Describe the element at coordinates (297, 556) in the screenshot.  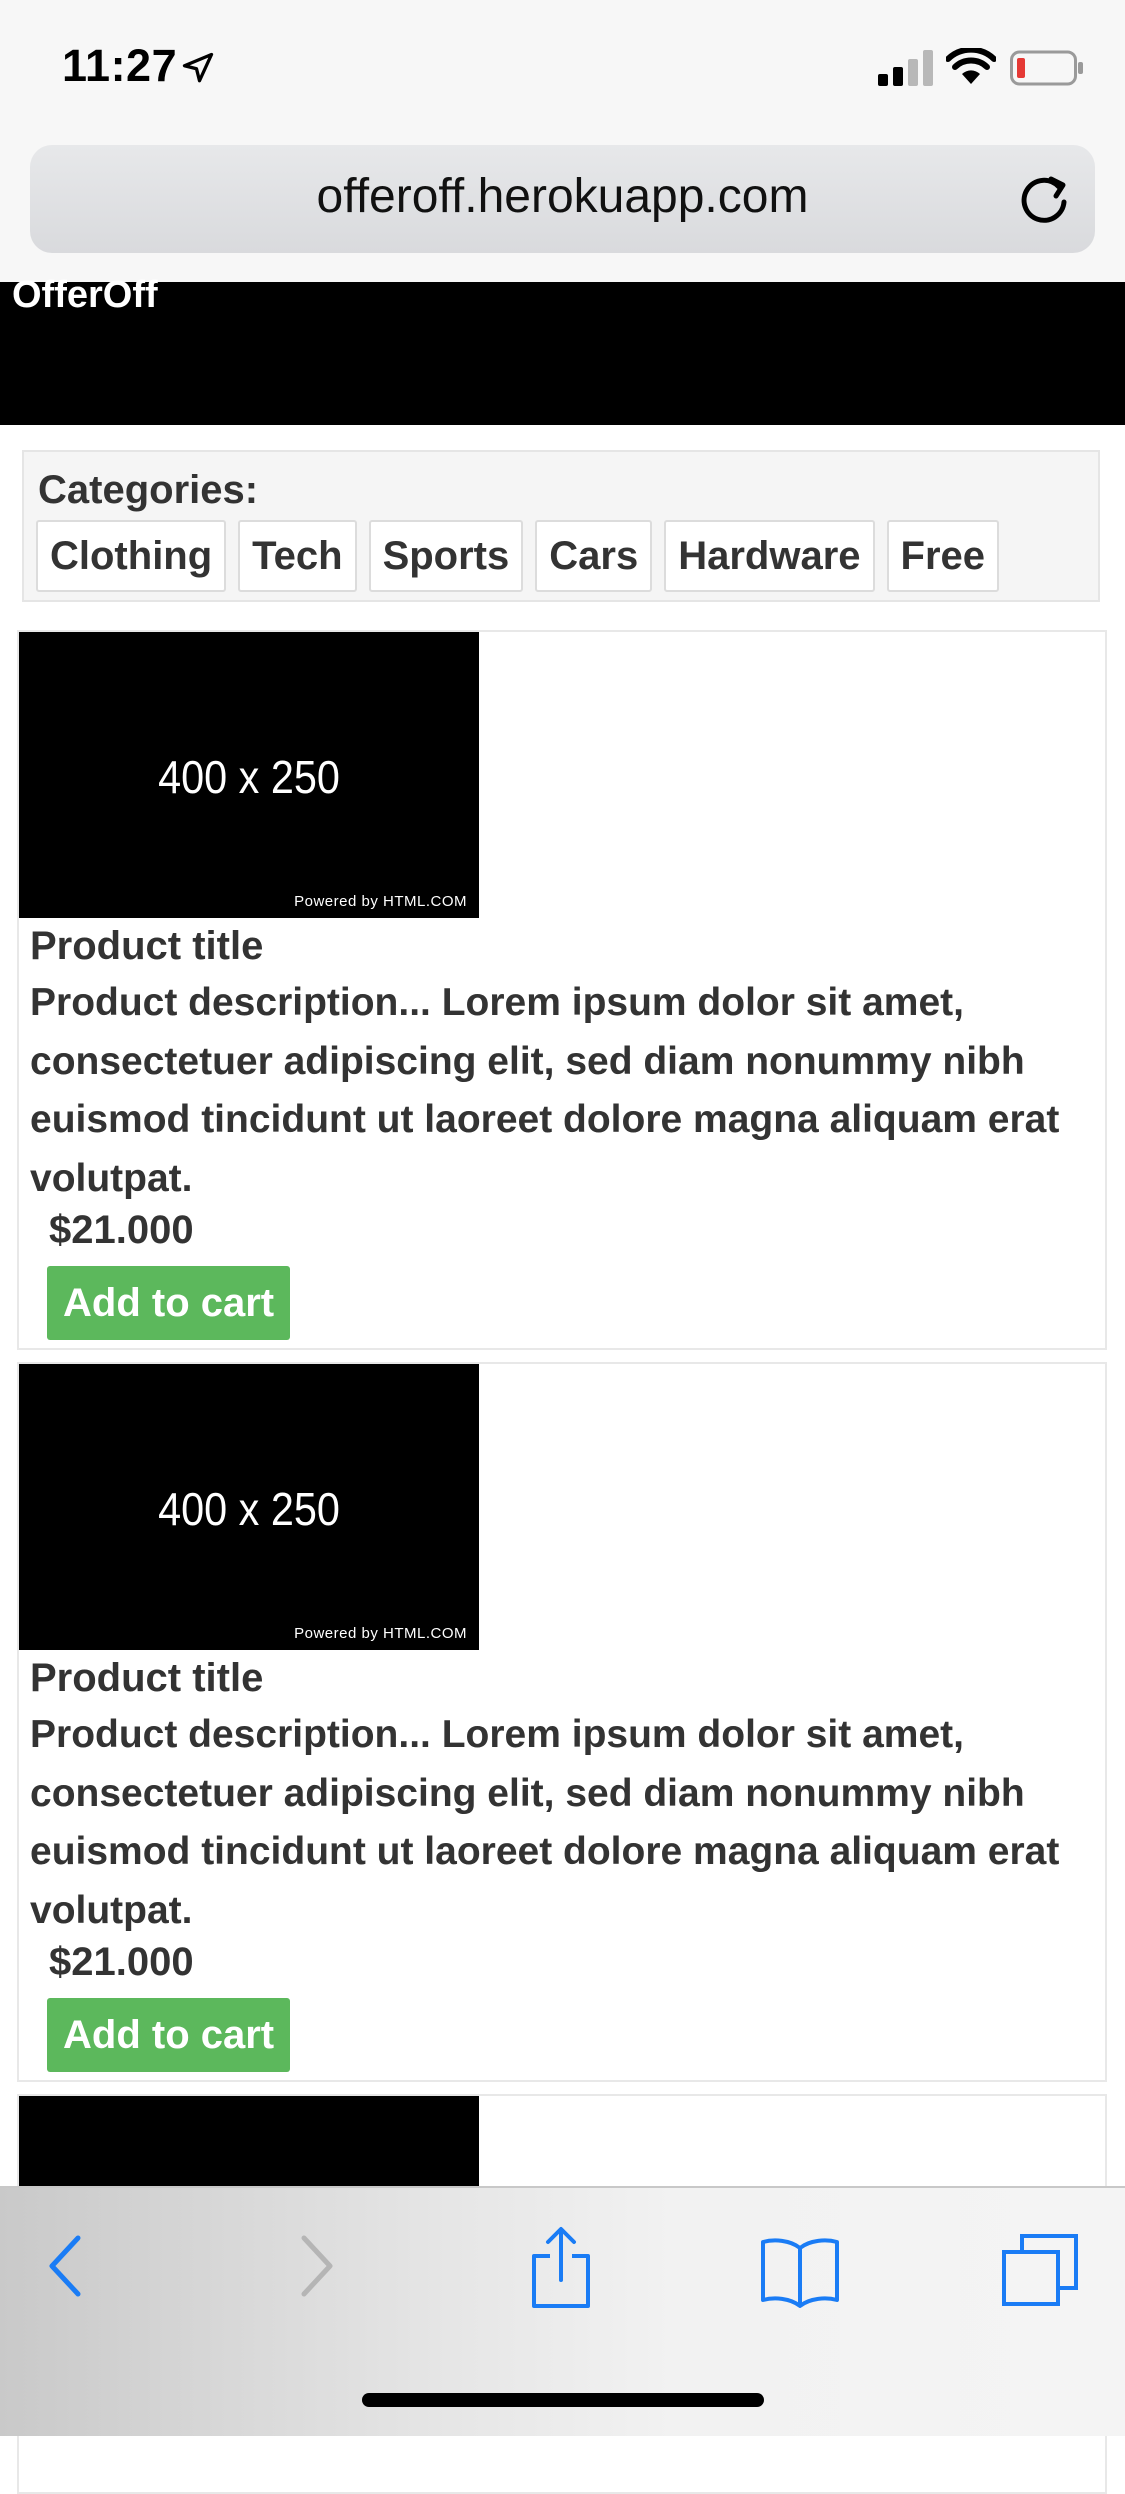
I see `category-tech: Tech` at that location.